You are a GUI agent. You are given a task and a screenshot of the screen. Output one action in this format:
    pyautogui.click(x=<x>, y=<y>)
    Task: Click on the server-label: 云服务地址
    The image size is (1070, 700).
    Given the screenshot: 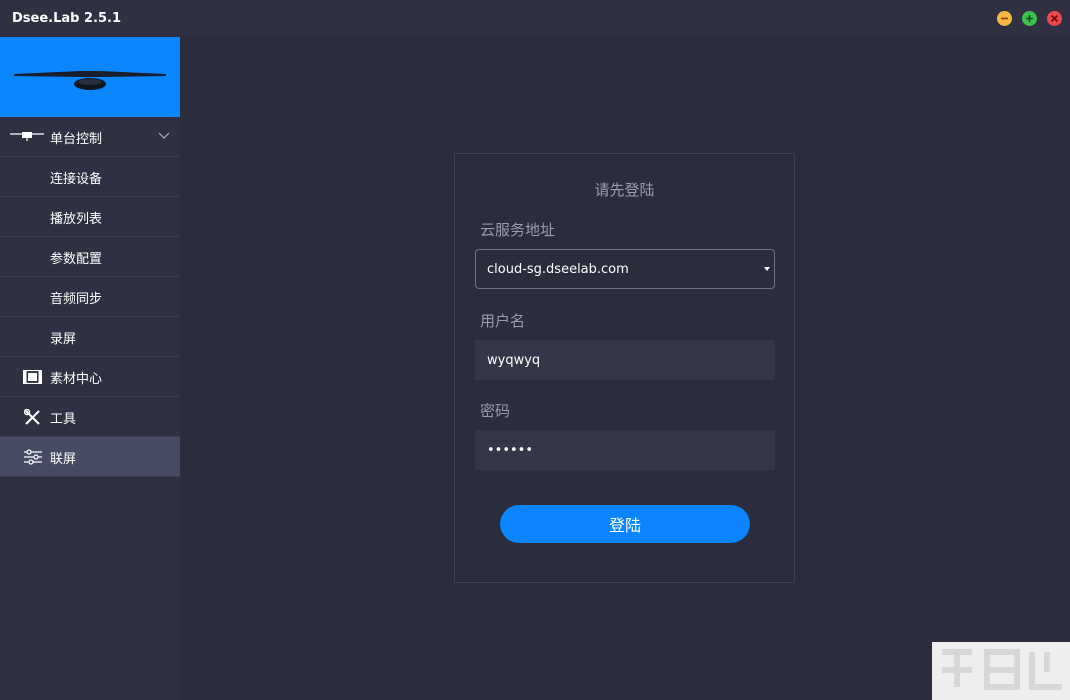 What is the action you would take?
    pyautogui.click(x=518, y=230)
    